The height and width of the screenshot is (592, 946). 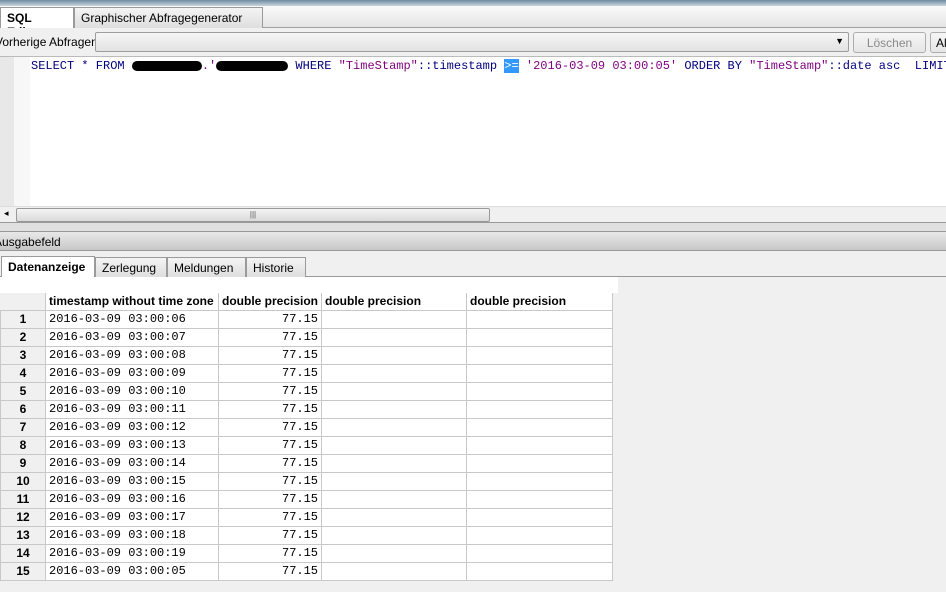 I want to click on cell-timestamp: 2016-03-09 03:00:16, so click(x=132, y=499).